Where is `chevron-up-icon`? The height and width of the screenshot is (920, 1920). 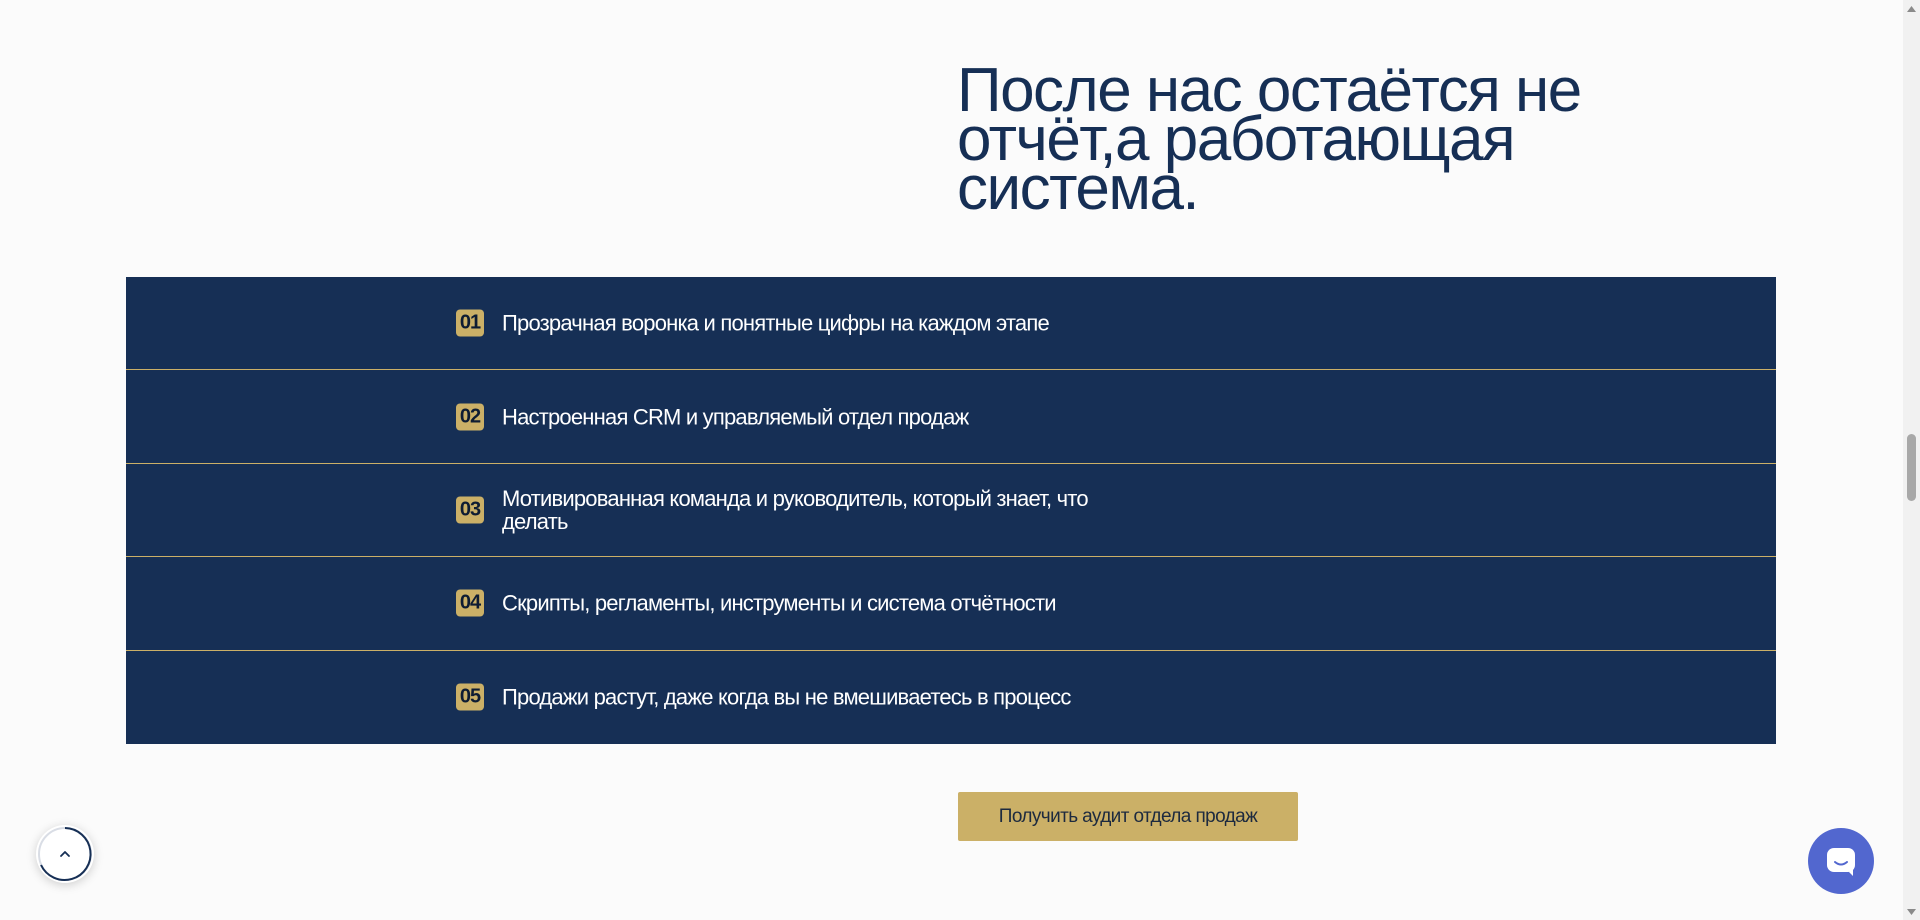 chevron-up-icon is located at coordinates (65, 854).